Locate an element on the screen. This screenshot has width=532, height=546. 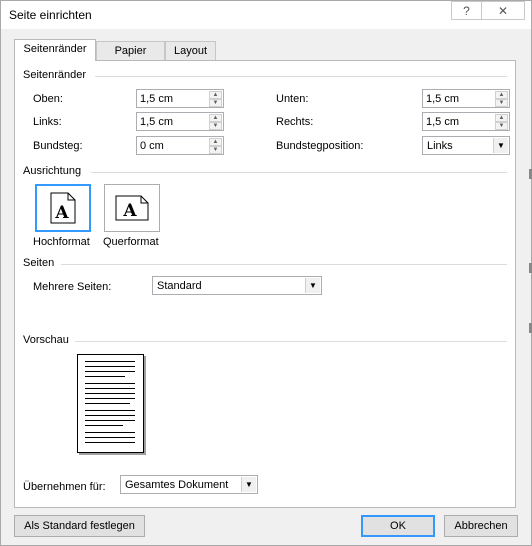
ok-button: OK is located at coordinates (398, 526).